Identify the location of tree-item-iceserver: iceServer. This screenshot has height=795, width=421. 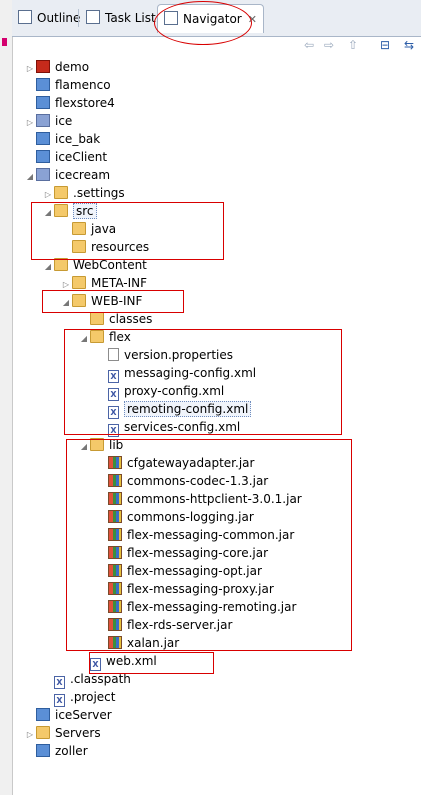
(68, 715).